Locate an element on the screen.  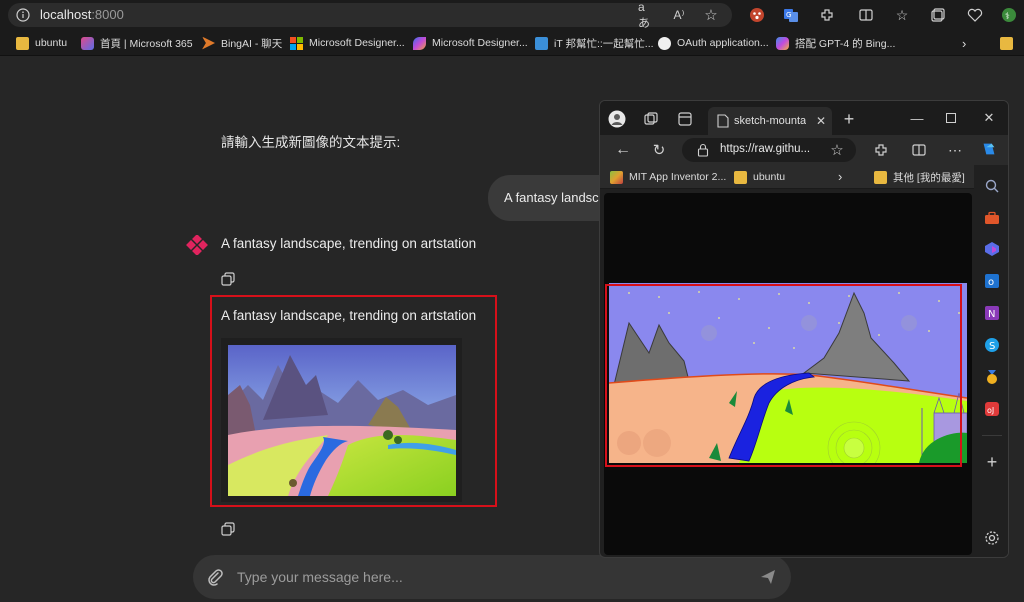
bookmark-other-favorites: 其他 [我的最愛] is located at coordinates (919, 177).